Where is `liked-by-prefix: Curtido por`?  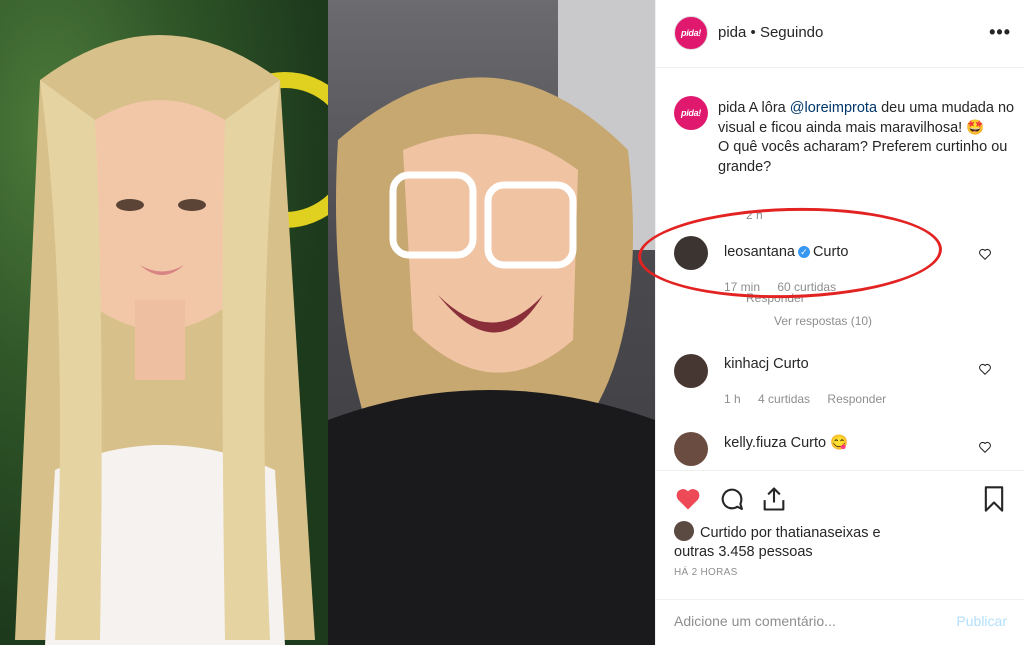
liked-by-prefix: Curtido por is located at coordinates (736, 533).